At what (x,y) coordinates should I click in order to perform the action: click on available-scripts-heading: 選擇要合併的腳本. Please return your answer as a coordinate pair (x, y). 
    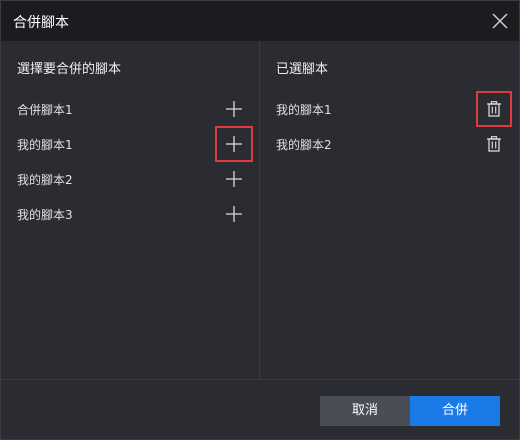
    Looking at the image, I should click on (69, 69).